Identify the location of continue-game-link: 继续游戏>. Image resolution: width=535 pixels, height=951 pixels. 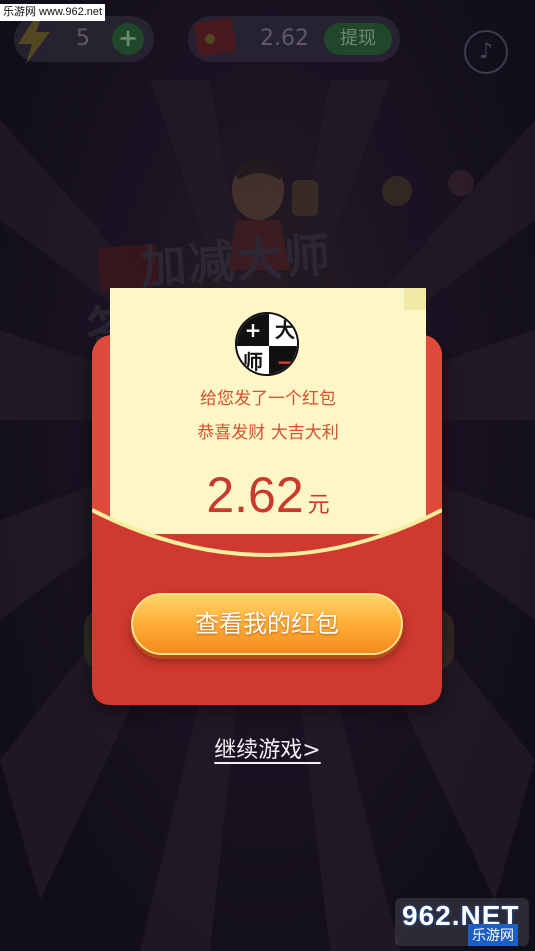
(267, 750).